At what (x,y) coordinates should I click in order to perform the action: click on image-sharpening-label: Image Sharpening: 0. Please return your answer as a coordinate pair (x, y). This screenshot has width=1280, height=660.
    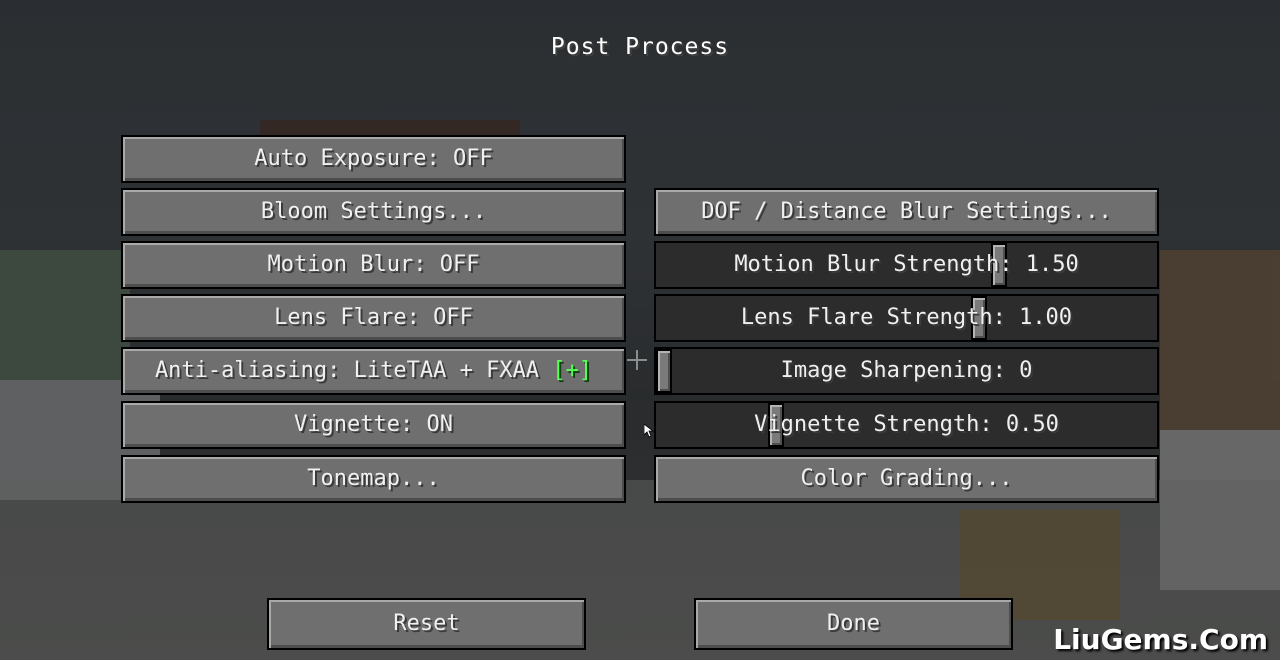
    Looking at the image, I should click on (906, 370).